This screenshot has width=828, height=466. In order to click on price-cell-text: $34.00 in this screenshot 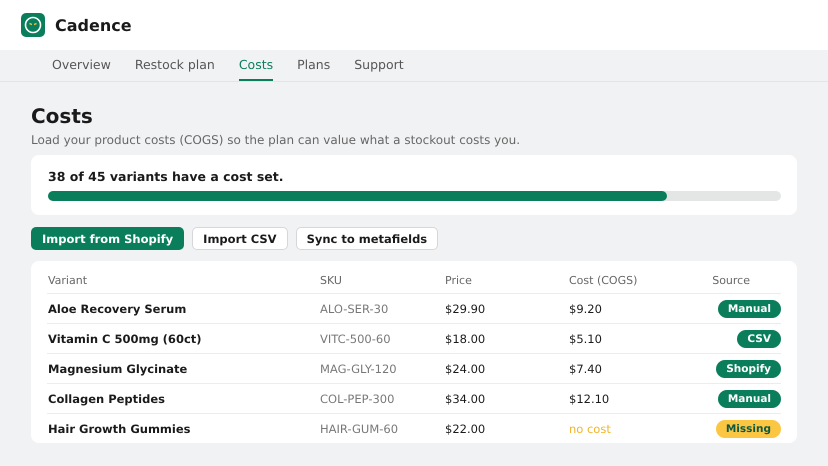, I will do `click(465, 399)`.